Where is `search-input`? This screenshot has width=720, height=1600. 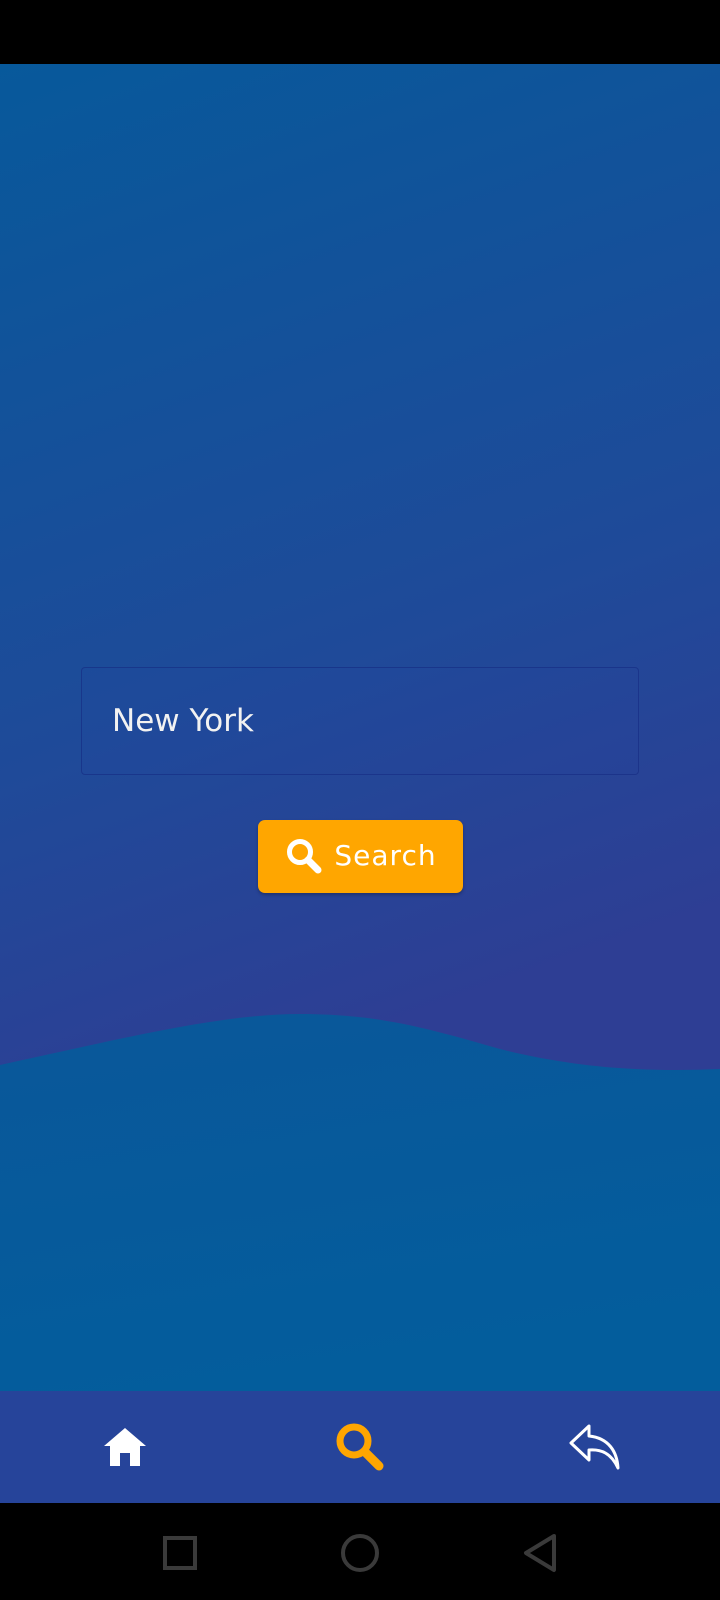
search-input is located at coordinates (357, 721).